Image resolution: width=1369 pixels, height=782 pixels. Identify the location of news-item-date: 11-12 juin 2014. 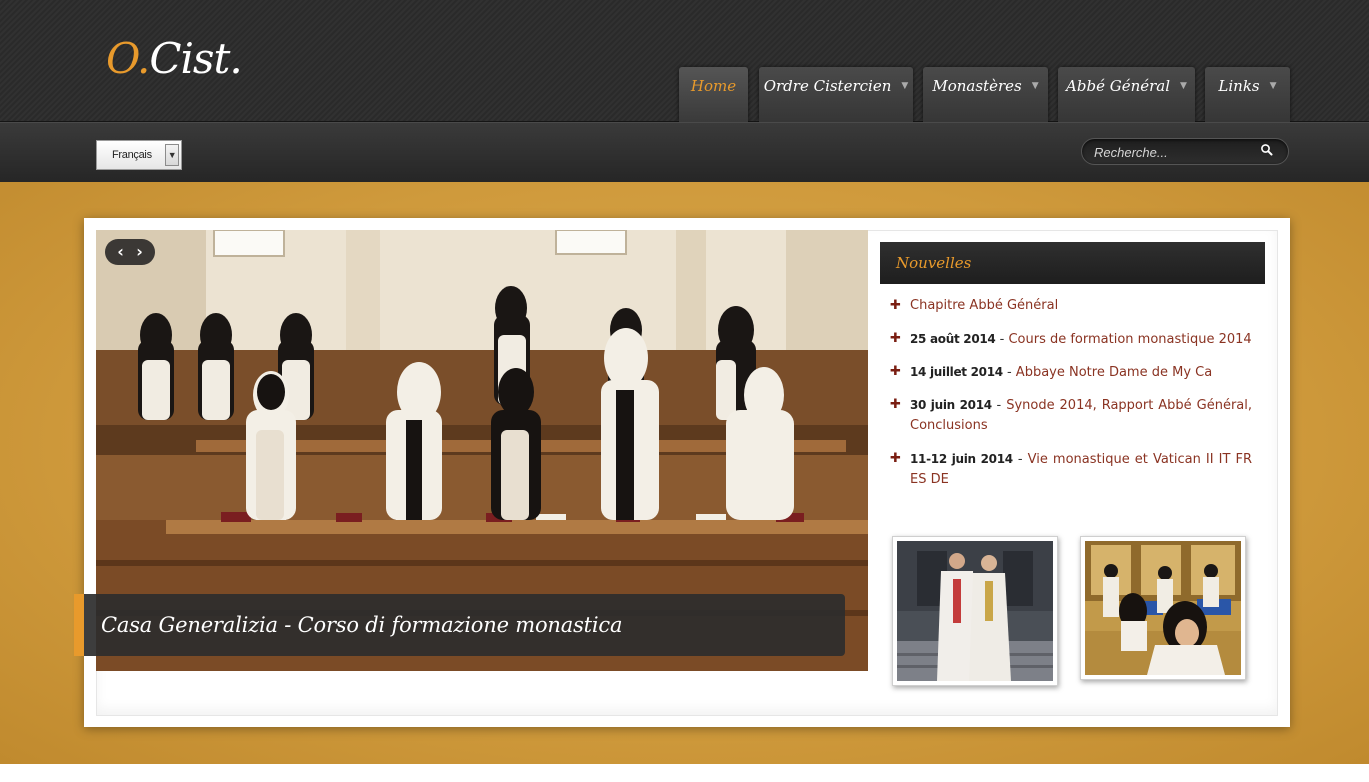
(961, 459).